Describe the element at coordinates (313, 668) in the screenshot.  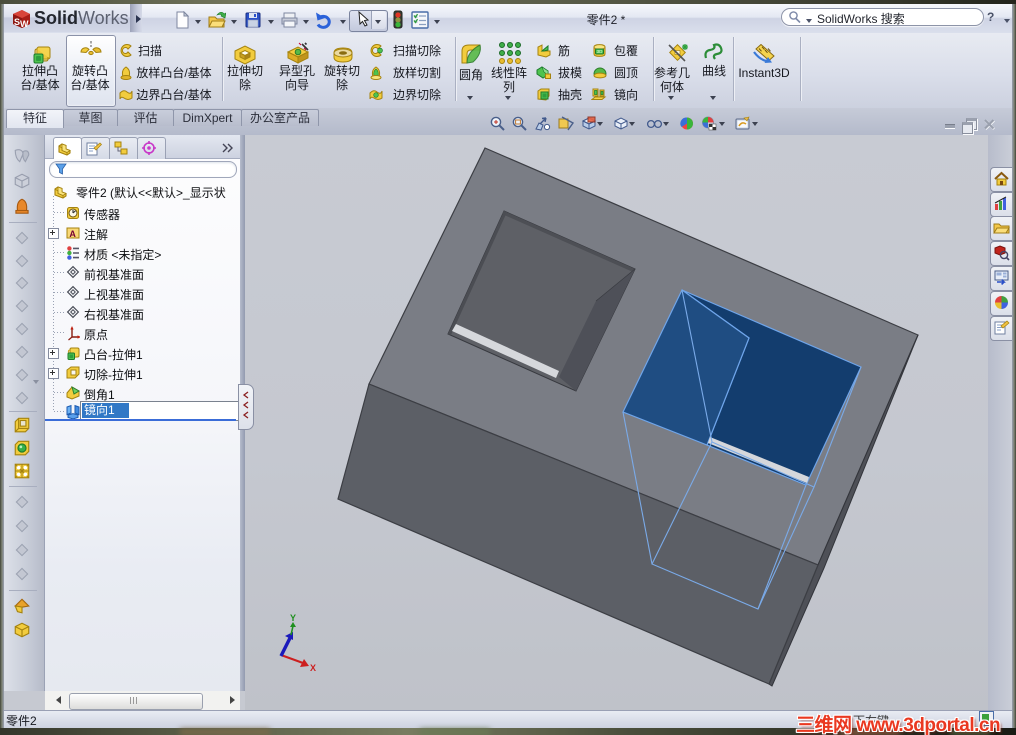
I see `svg-text: X` at that location.